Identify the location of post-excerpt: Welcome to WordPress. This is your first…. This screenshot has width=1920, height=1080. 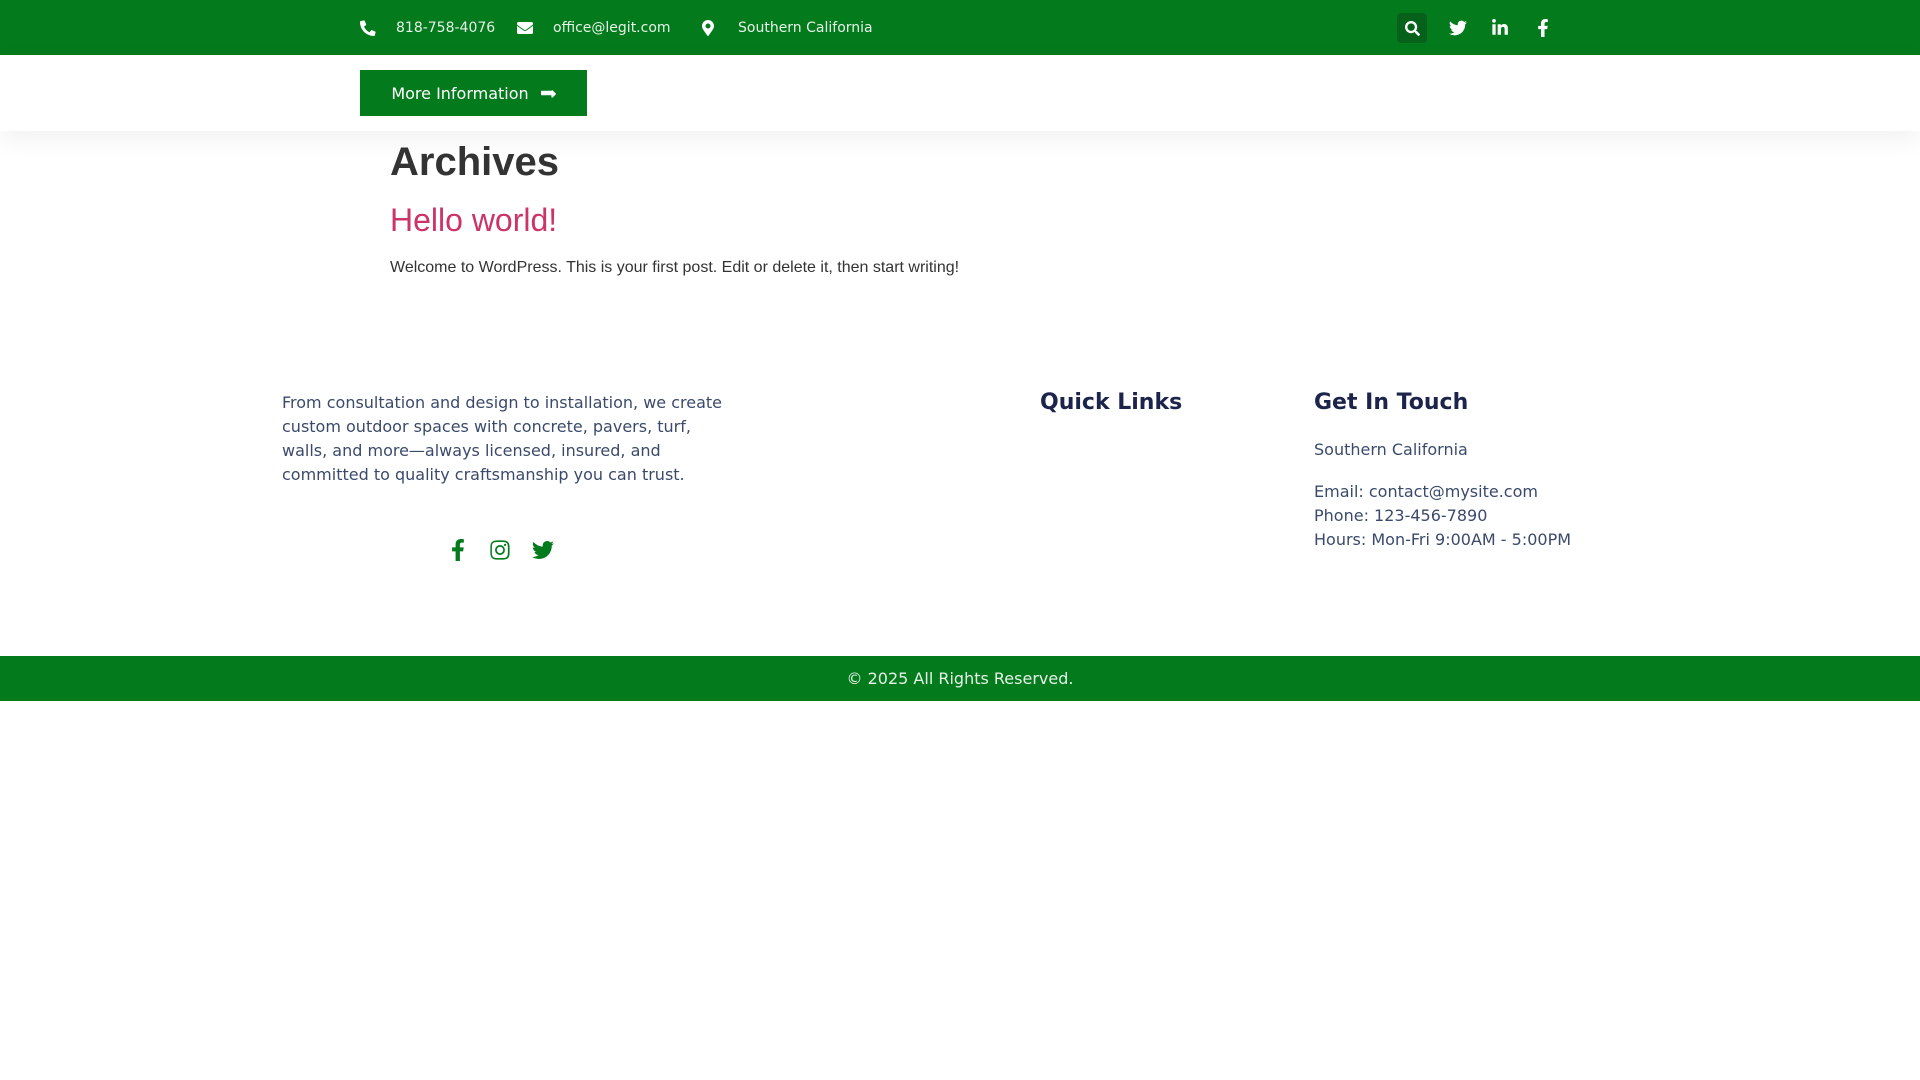
(675, 267).